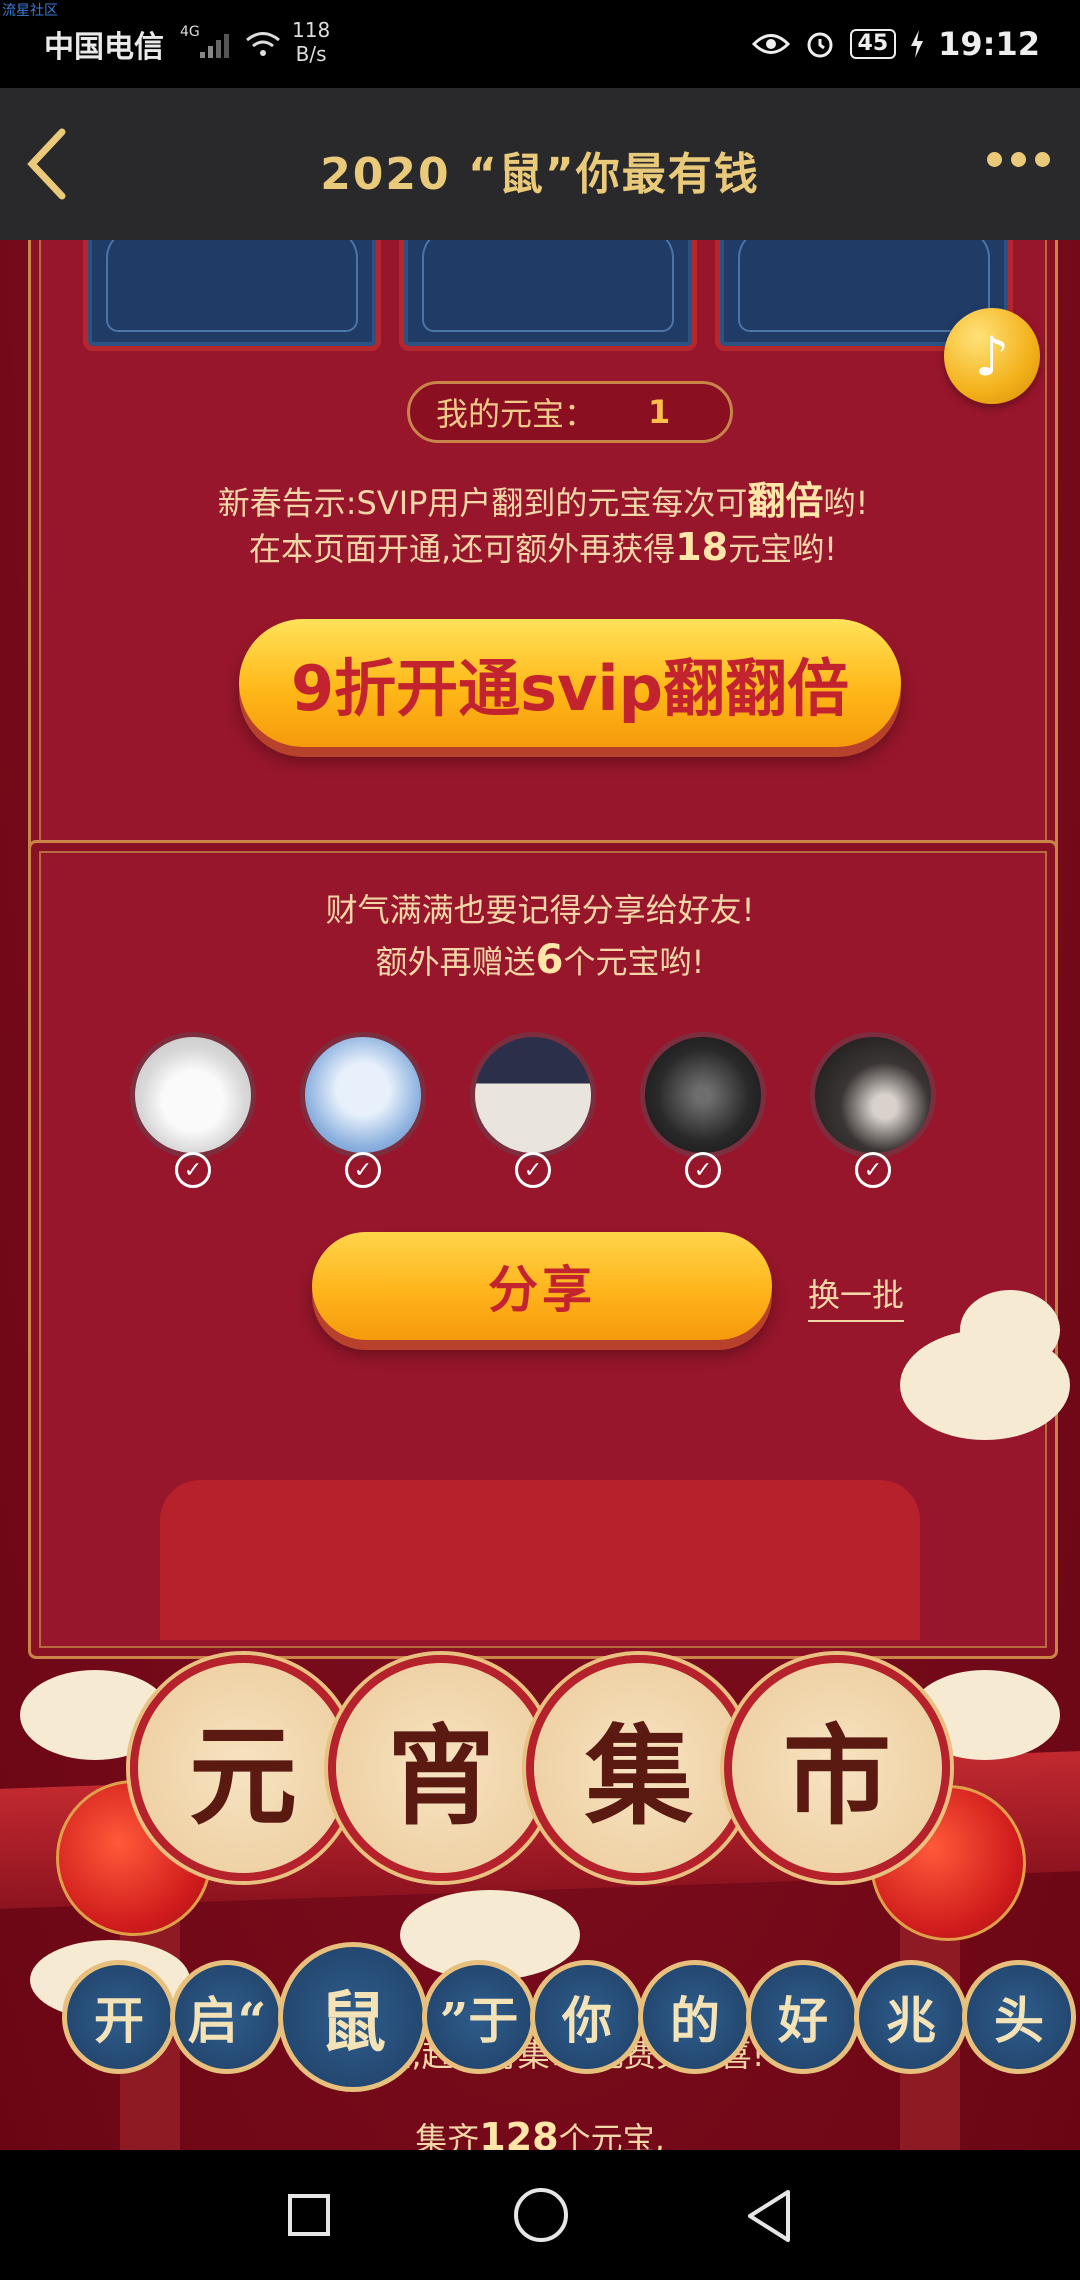 The width and height of the screenshot is (1080, 2280). What do you see at coordinates (540, 936) in the screenshot?
I see `share-prompt: 财气满满也要记得分享给好友! 额外再赠送6个元宝哟!` at bounding box center [540, 936].